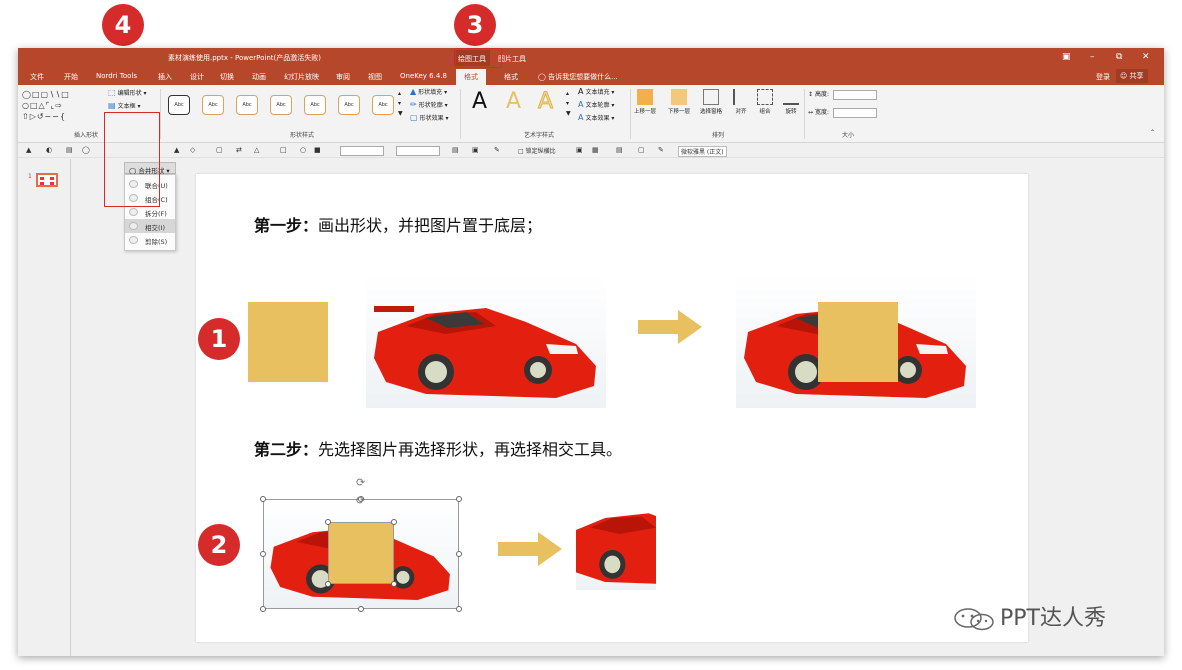 The image size is (1182, 670). Describe the element at coordinates (1132, 76) in the screenshot. I see `share-button: ☺ 共享` at that location.